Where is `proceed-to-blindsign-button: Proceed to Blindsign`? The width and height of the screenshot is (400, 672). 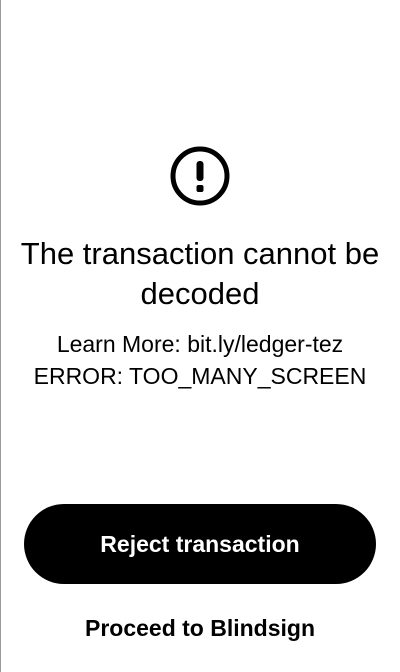
proceed-to-blindsign-button: Proceed to Blindsign is located at coordinates (200, 628).